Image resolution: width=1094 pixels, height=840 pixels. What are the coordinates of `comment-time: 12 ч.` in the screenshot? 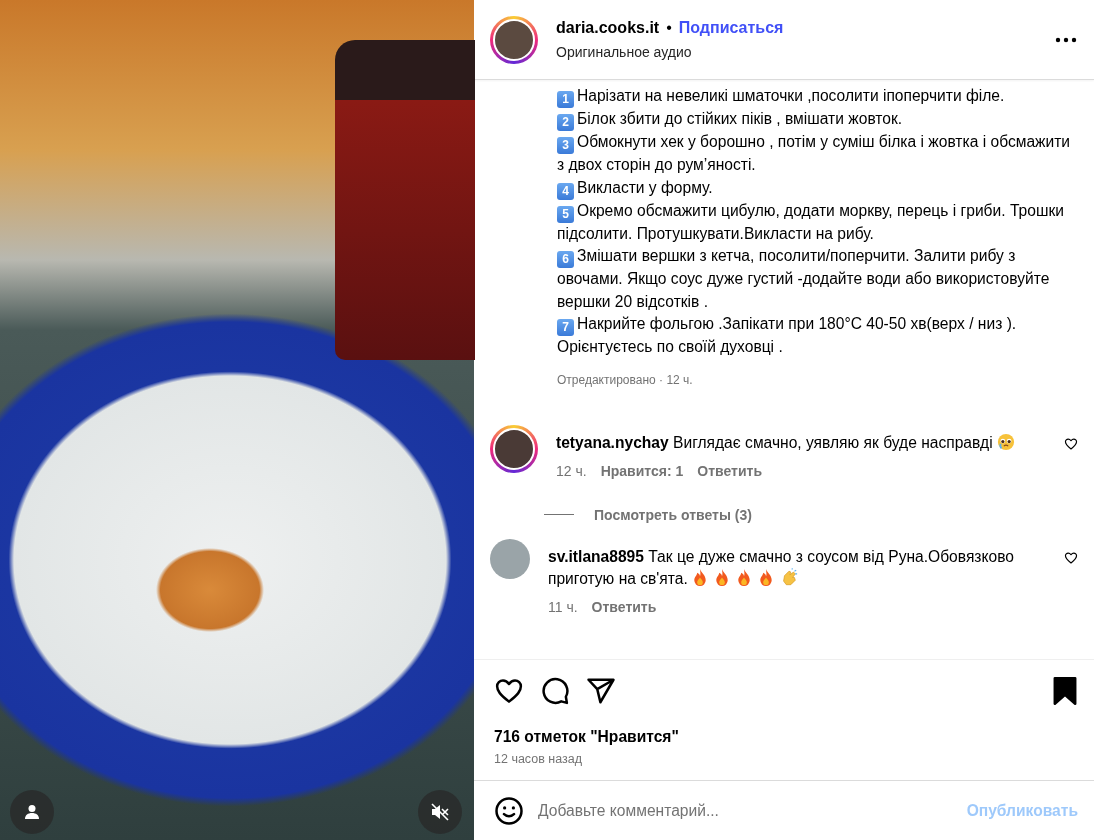 It's located at (571, 470).